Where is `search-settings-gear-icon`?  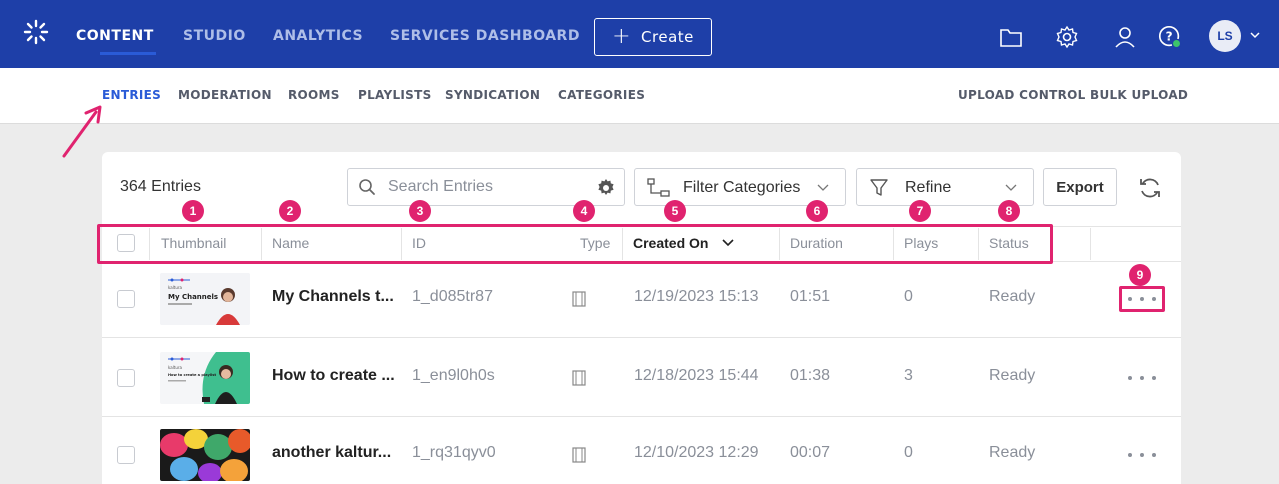
search-settings-gear-icon is located at coordinates (606, 188).